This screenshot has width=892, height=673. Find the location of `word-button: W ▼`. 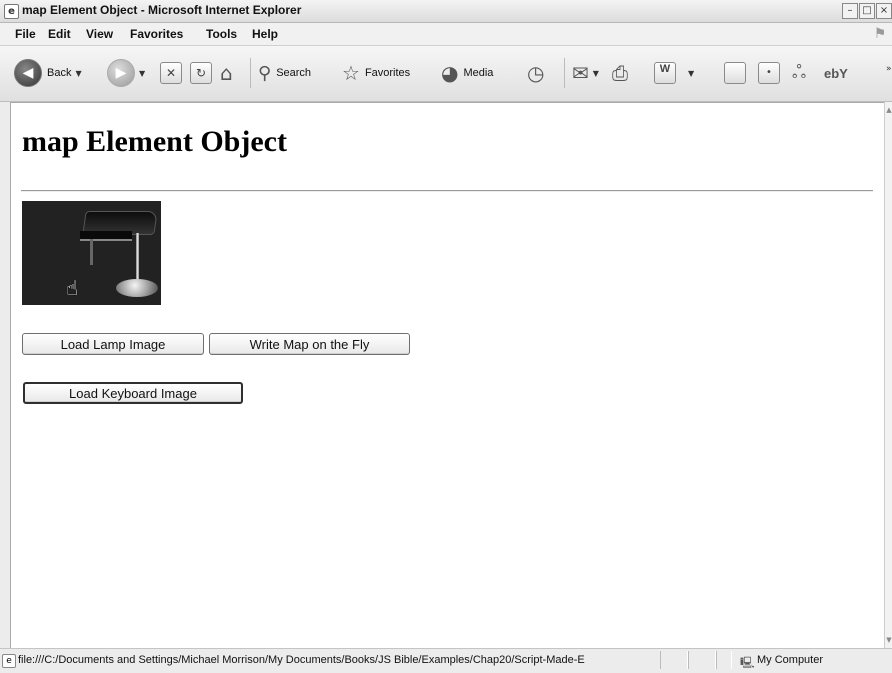

word-button: W ▼ is located at coordinates (674, 73).